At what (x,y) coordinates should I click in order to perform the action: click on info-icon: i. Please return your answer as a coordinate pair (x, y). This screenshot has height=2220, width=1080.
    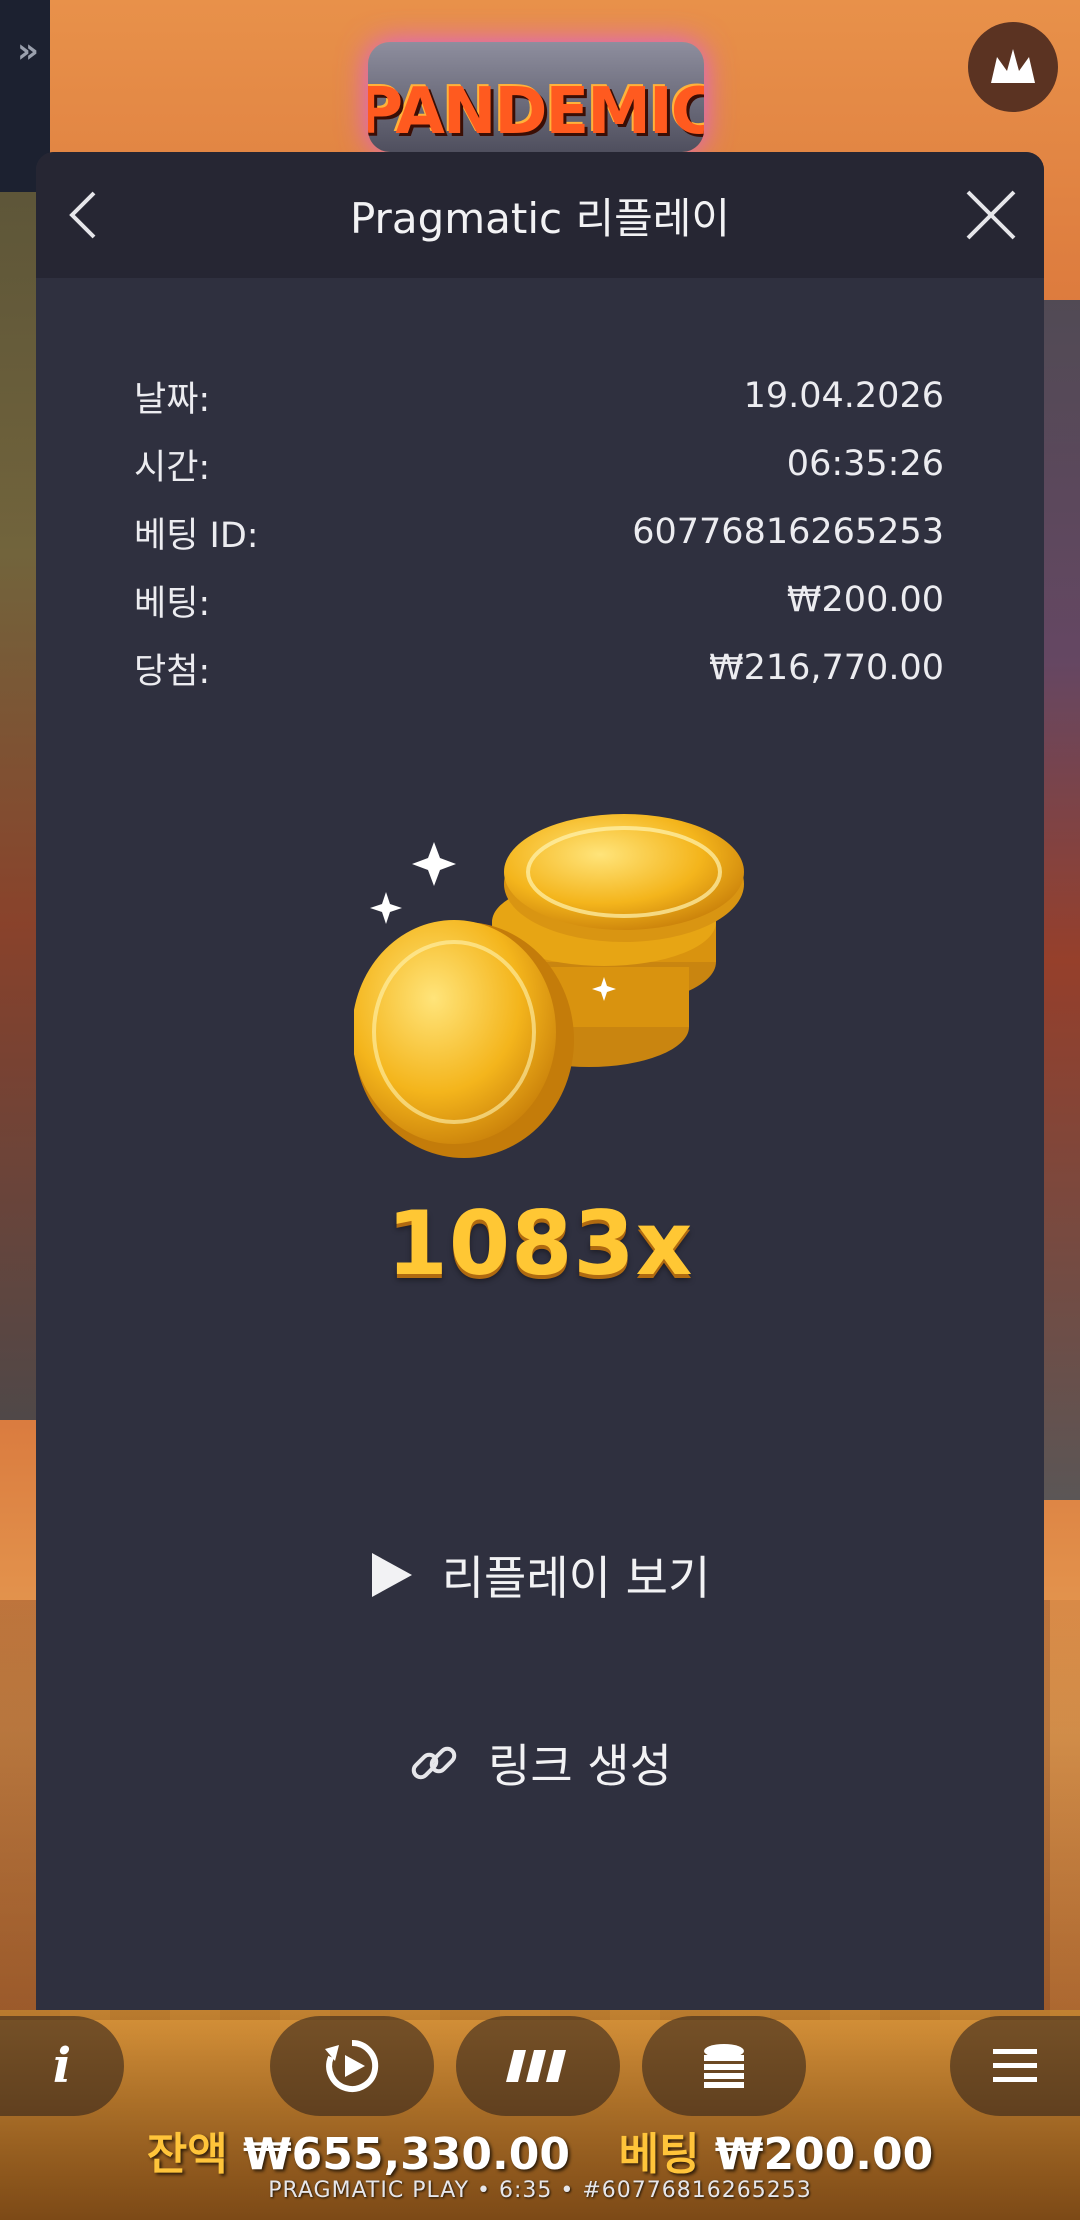
    Looking at the image, I should click on (62, 2066).